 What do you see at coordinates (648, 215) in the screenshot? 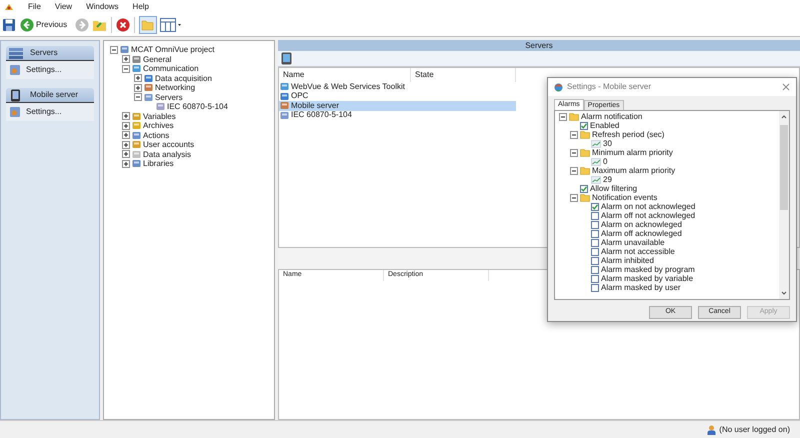
I see `tree-item: Alarm off not acknowleged` at bounding box center [648, 215].